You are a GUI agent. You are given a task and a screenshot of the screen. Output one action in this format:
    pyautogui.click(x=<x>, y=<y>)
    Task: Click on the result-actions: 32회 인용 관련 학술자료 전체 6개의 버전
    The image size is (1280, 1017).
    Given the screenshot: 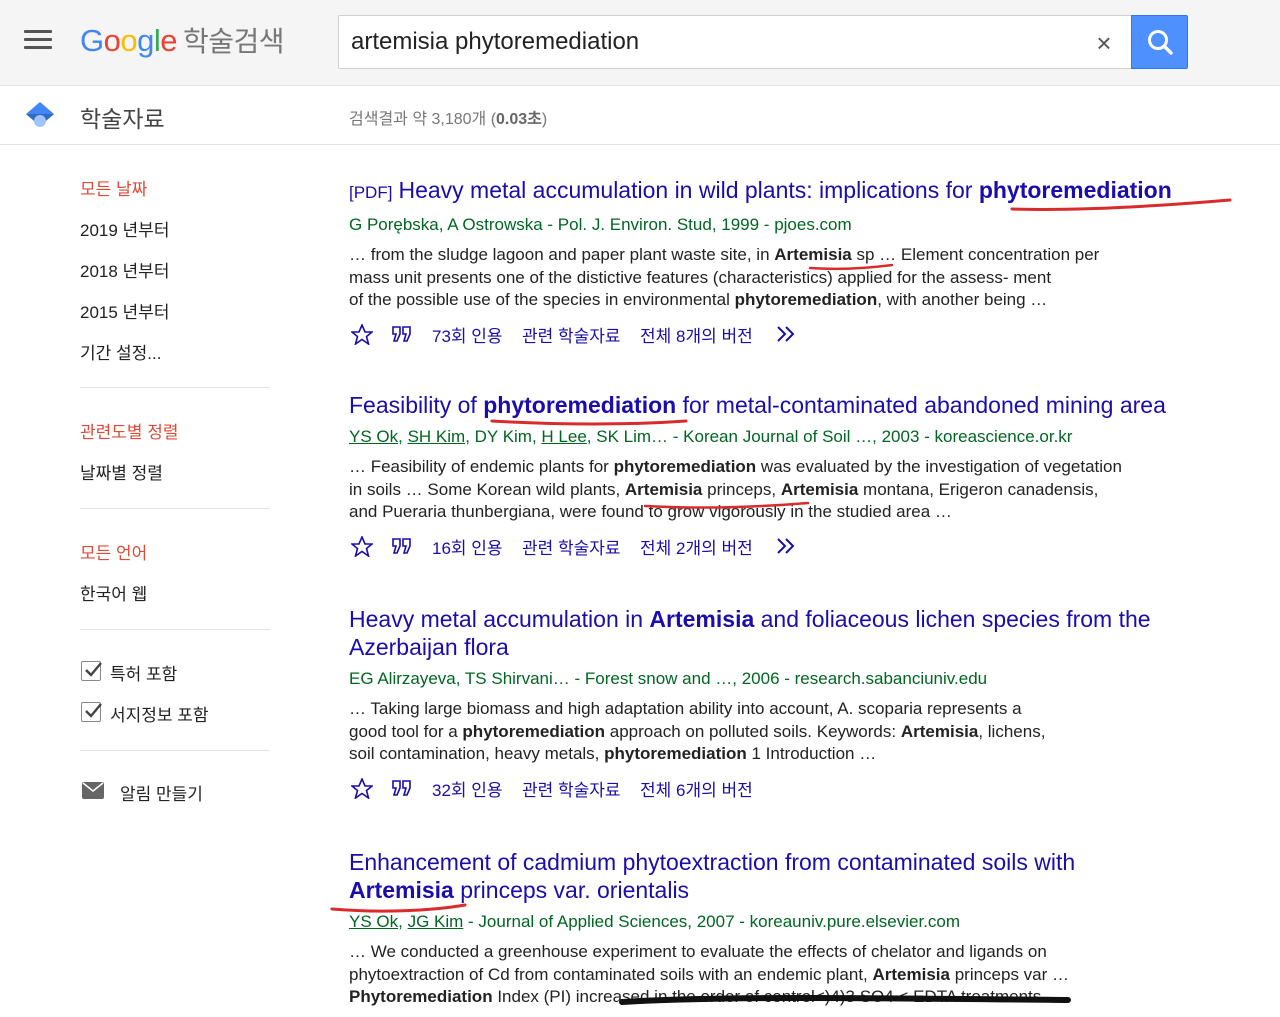 What is the action you would take?
    pyautogui.click(x=789, y=788)
    